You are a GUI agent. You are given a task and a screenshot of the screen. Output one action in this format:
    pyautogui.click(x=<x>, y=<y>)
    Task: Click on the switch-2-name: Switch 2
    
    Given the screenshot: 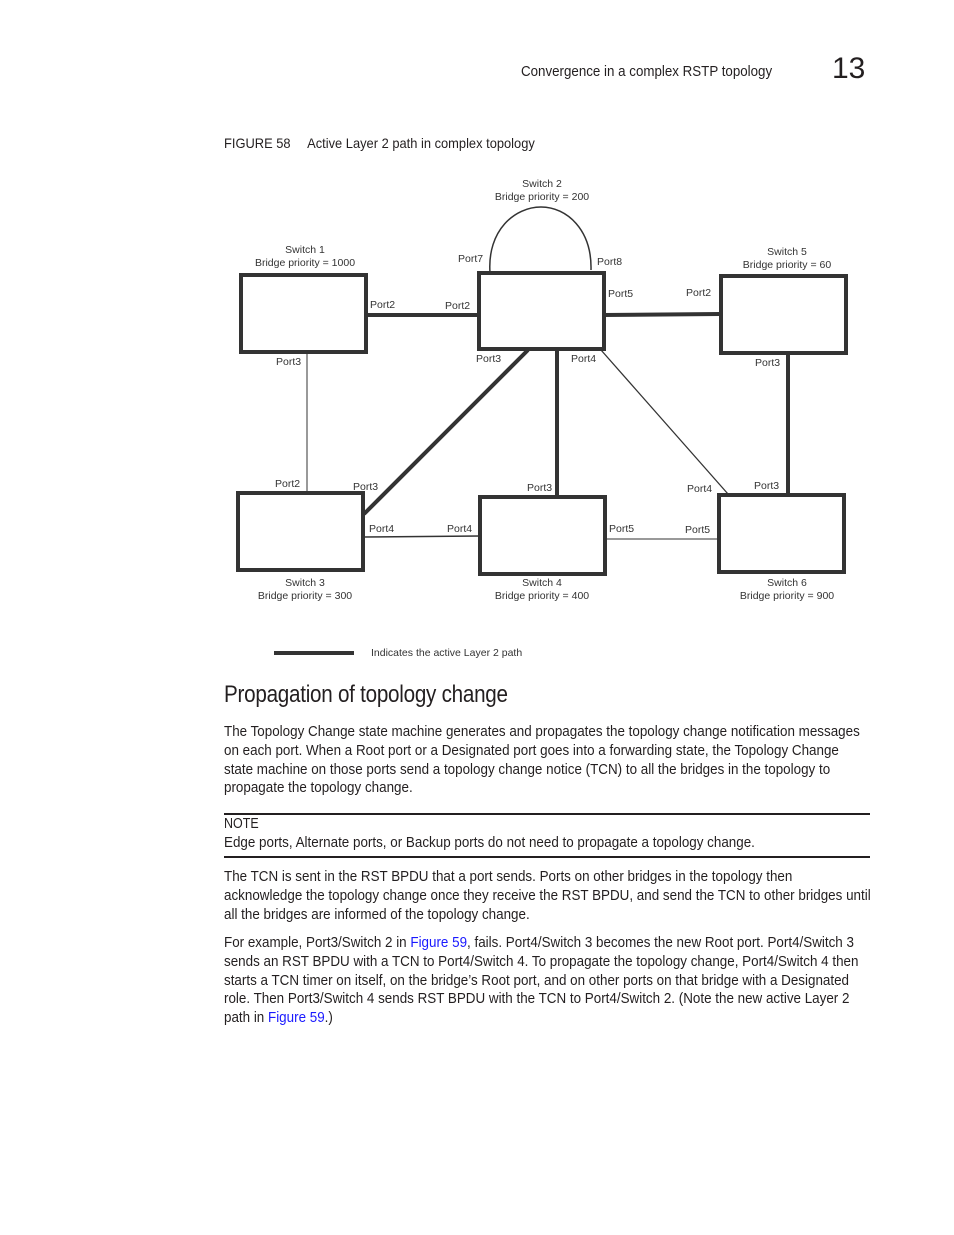 What is the action you would take?
    pyautogui.click(x=542, y=184)
    